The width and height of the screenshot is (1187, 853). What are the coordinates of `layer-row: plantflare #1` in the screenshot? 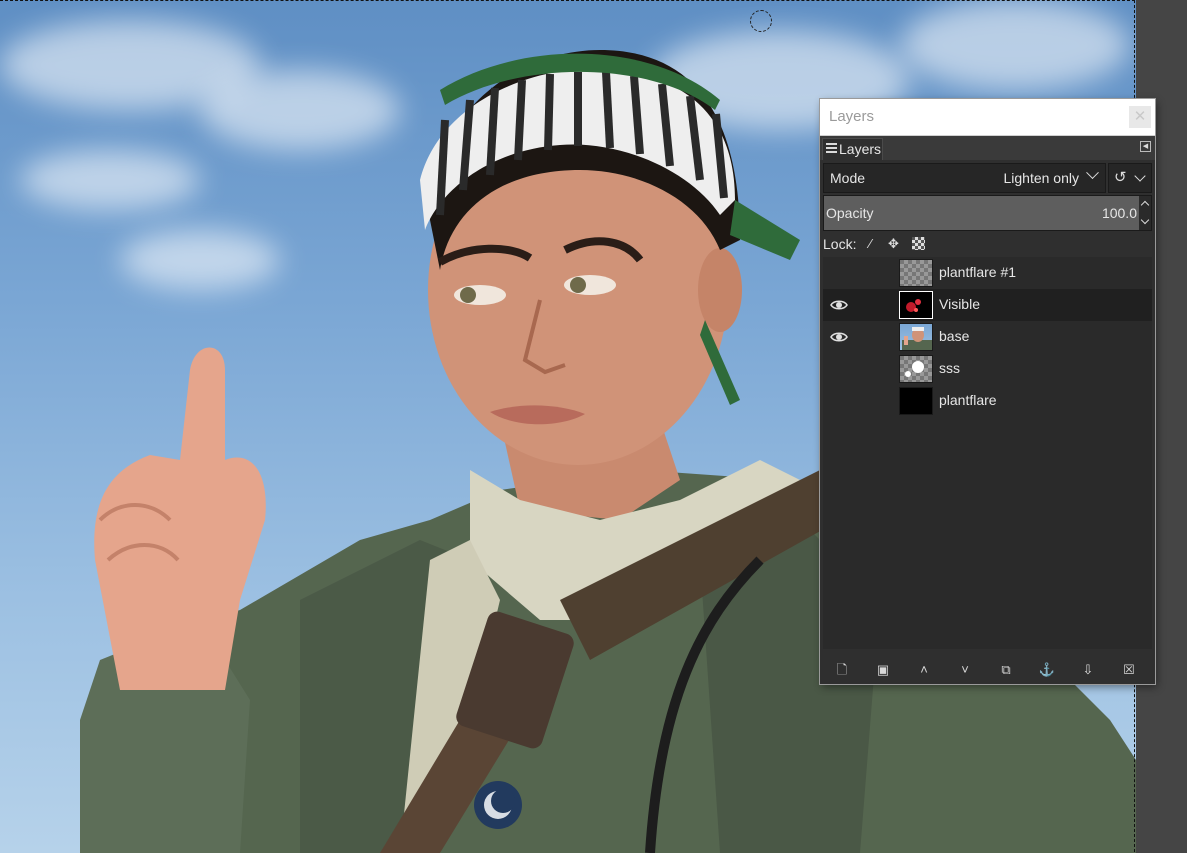 It's located at (987, 273).